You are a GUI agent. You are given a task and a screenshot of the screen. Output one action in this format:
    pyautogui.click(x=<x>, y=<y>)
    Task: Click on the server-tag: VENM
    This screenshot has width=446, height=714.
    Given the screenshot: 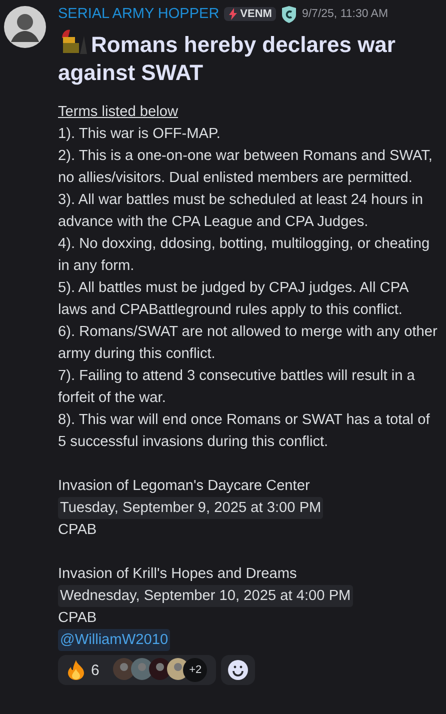 What is the action you would take?
    pyautogui.click(x=250, y=14)
    